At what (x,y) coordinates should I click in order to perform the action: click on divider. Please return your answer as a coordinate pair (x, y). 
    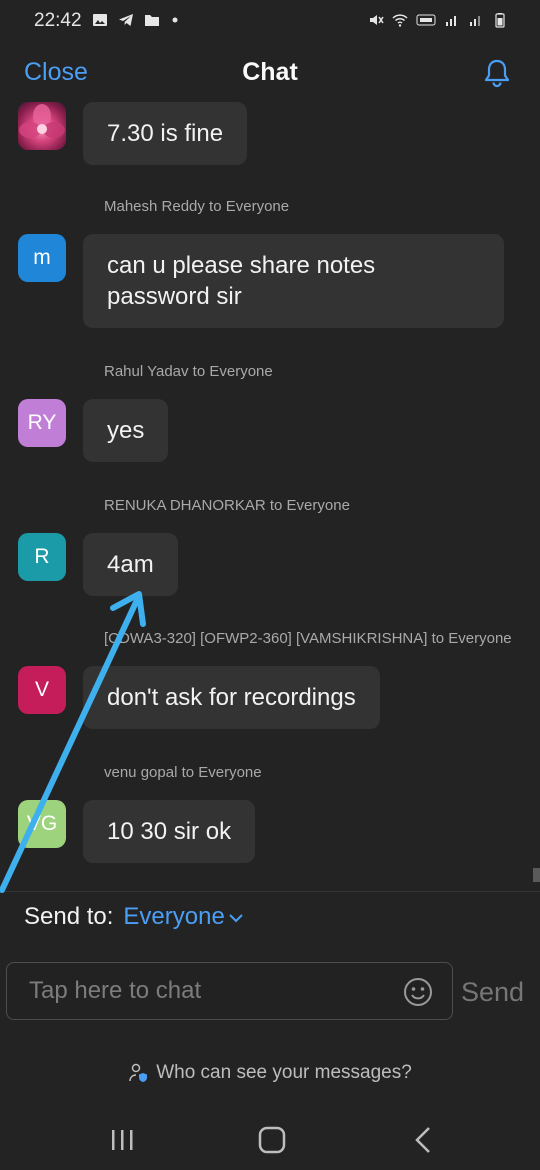
    Looking at the image, I should click on (270, 891).